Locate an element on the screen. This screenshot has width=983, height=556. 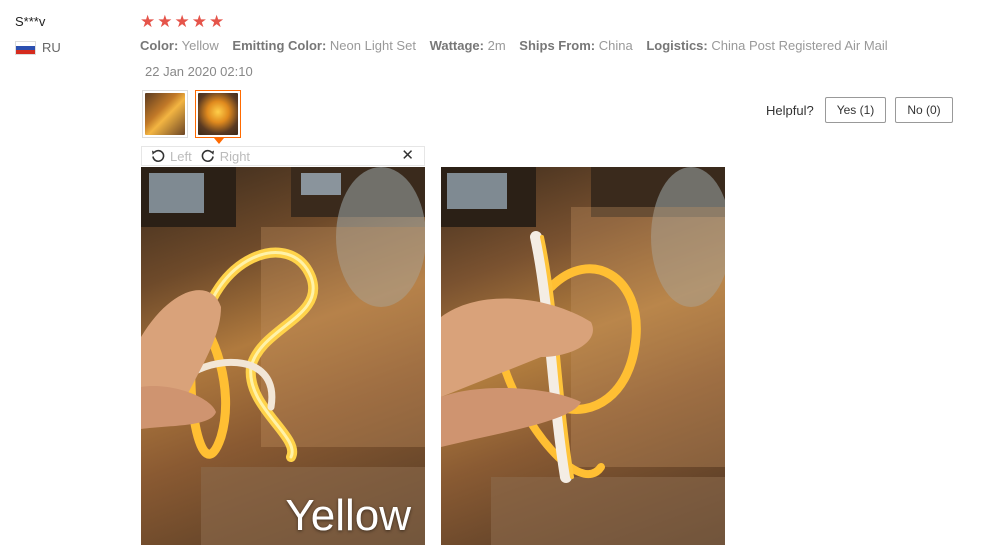
rotate-right-button: Right is located at coordinates (225, 156).